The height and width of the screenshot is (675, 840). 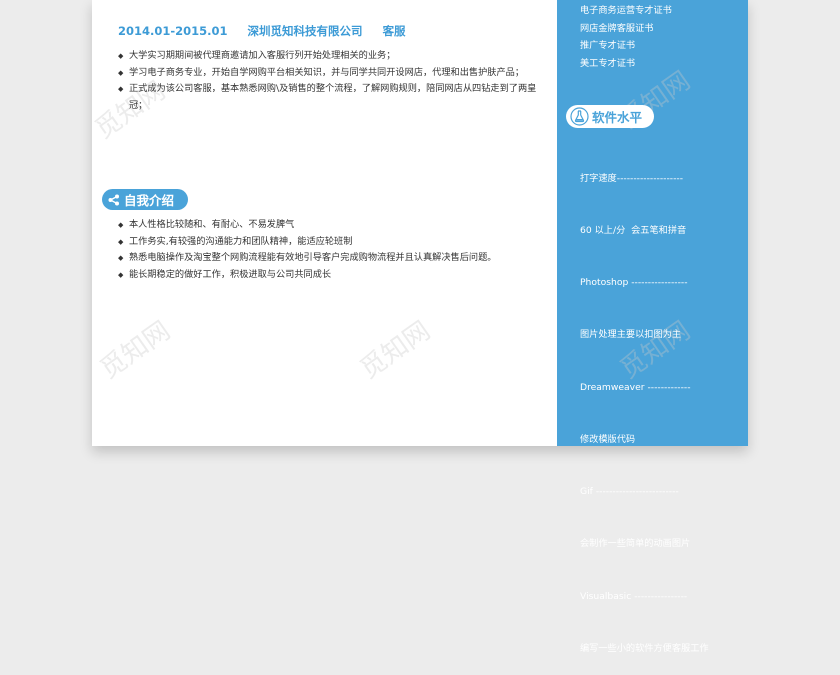 I want to click on section-title-software: 软件水平, so click(x=610, y=116).